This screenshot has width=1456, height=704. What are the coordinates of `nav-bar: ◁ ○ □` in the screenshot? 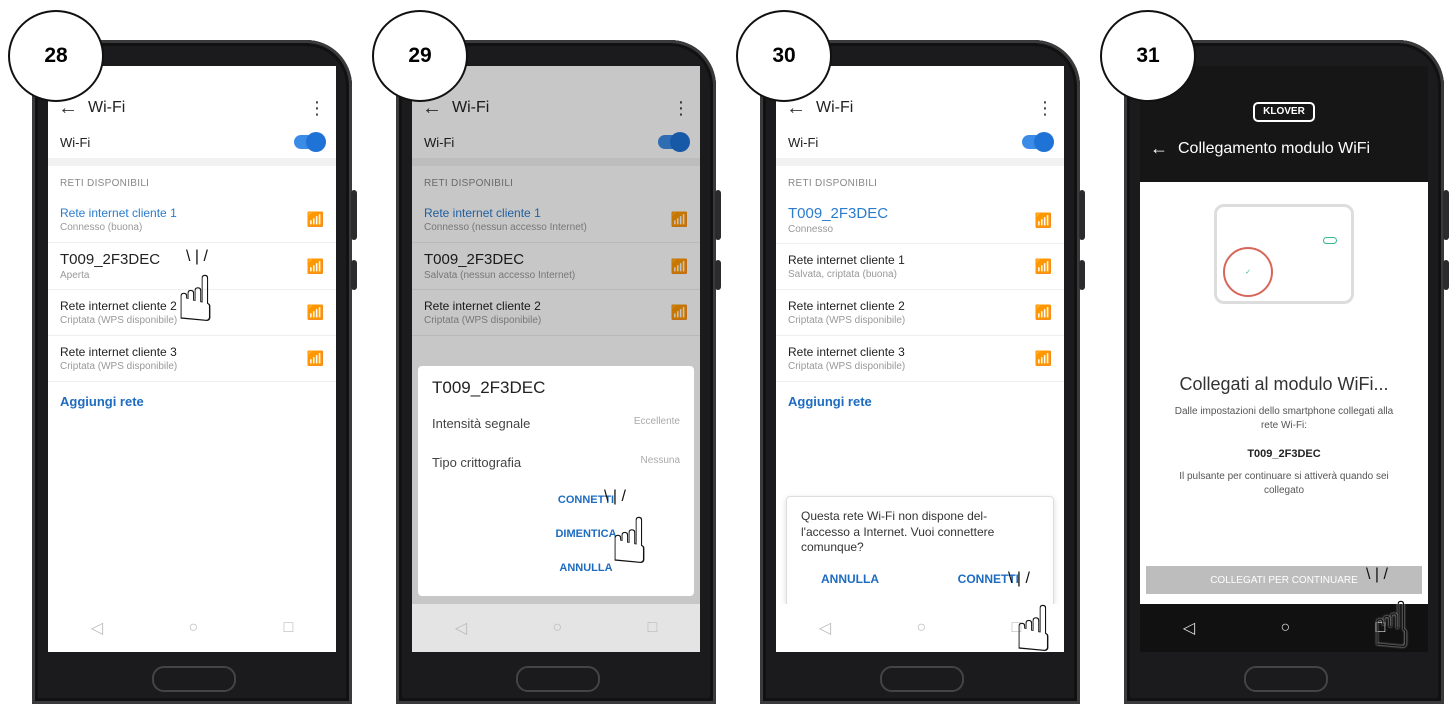 It's located at (192, 628).